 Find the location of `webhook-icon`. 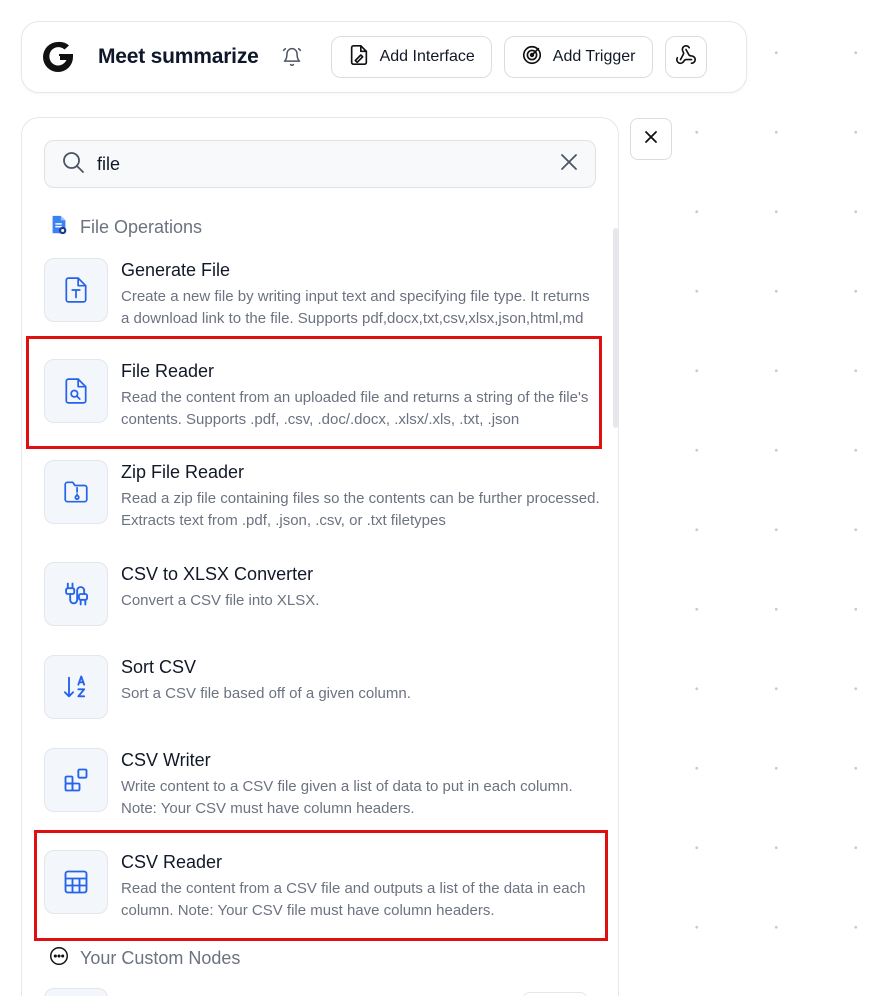

webhook-icon is located at coordinates (686, 57).